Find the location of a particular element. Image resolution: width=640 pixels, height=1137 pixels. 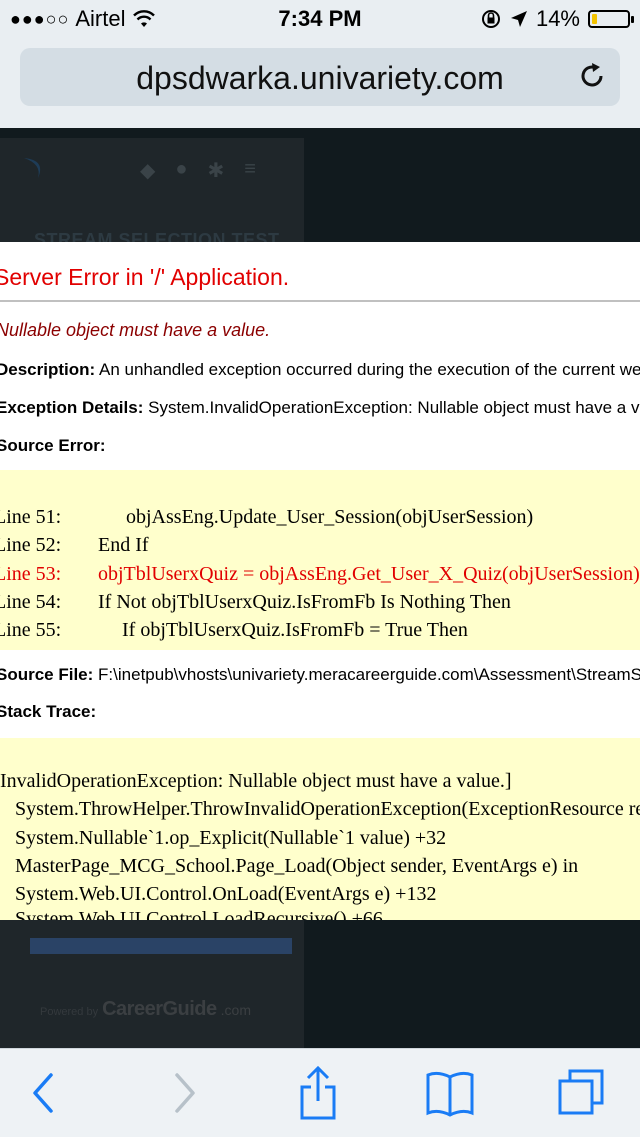

gear-icon: ✱ is located at coordinates (215, 170).